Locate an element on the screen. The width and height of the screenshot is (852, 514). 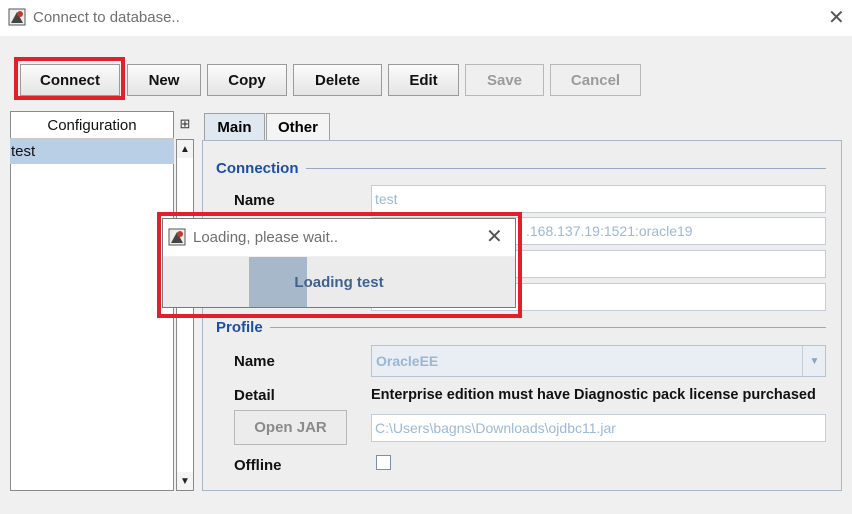
close-icon: ✕ is located at coordinates (836, 18).